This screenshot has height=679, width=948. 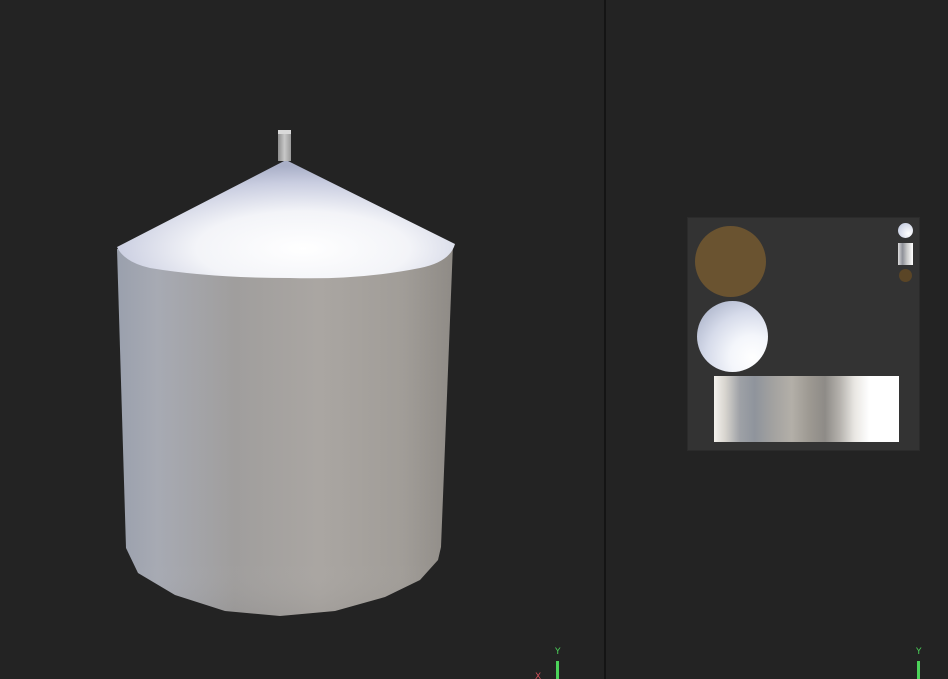 What do you see at coordinates (918, 670) in the screenshot?
I see `axis-y-line-uv` at bounding box center [918, 670].